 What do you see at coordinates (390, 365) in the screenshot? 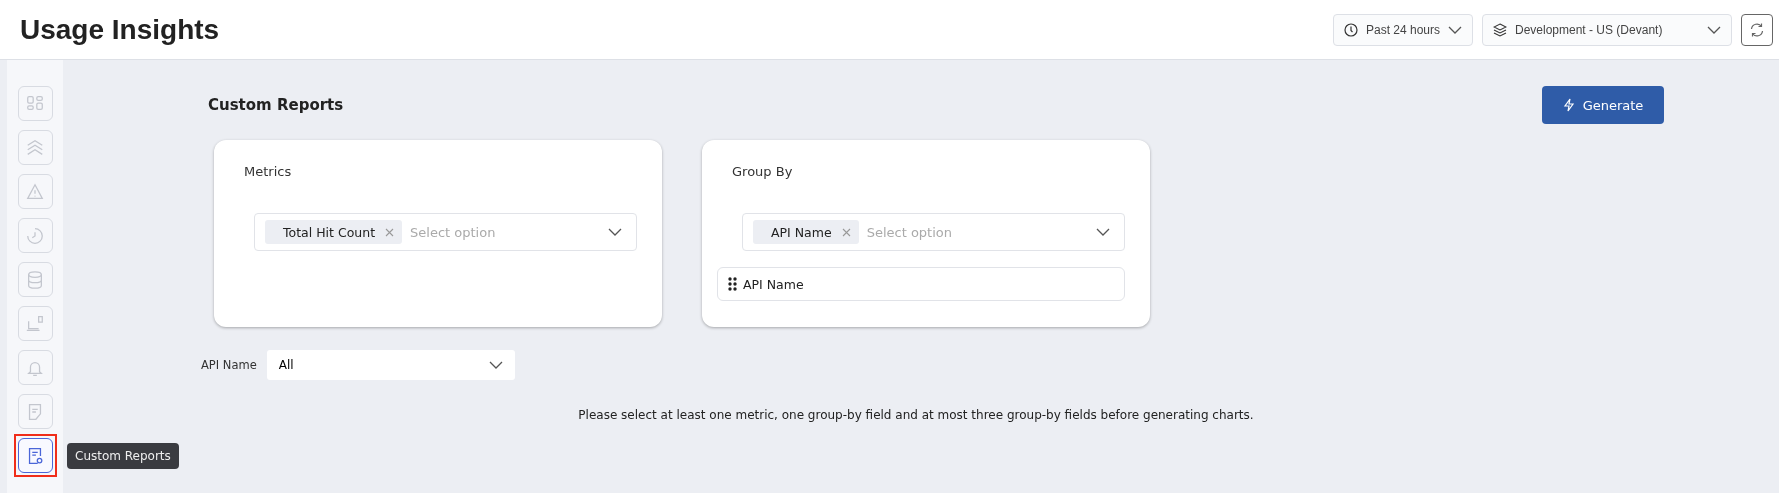
I see `api-name-dropdown: All` at bounding box center [390, 365].